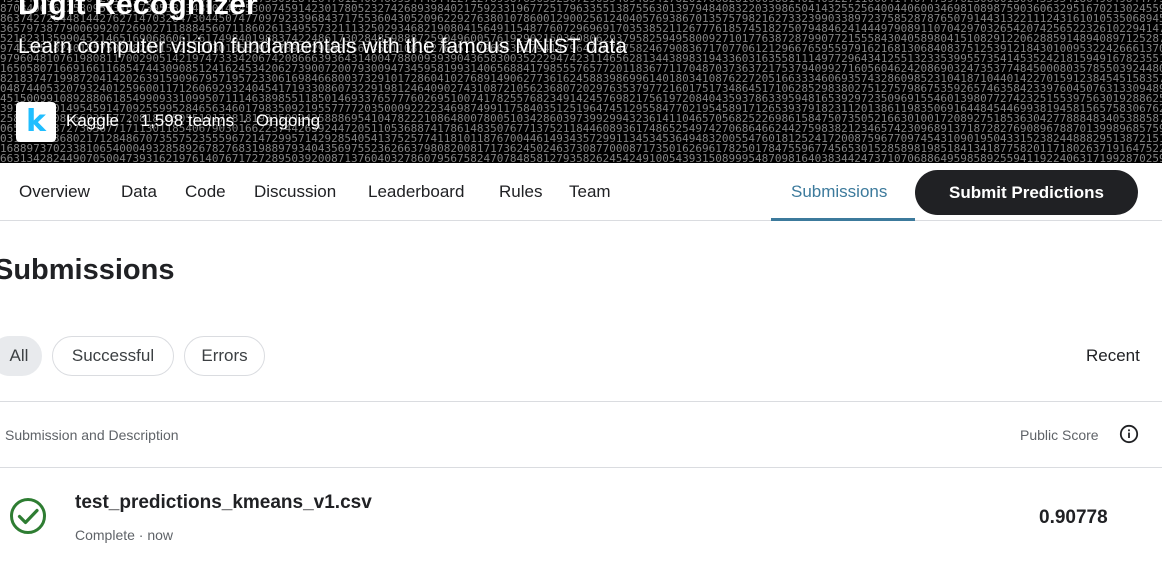  What do you see at coordinates (54, 192) in the screenshot?
I see `tab-overview: Overview` at bounding box center [54, 192].